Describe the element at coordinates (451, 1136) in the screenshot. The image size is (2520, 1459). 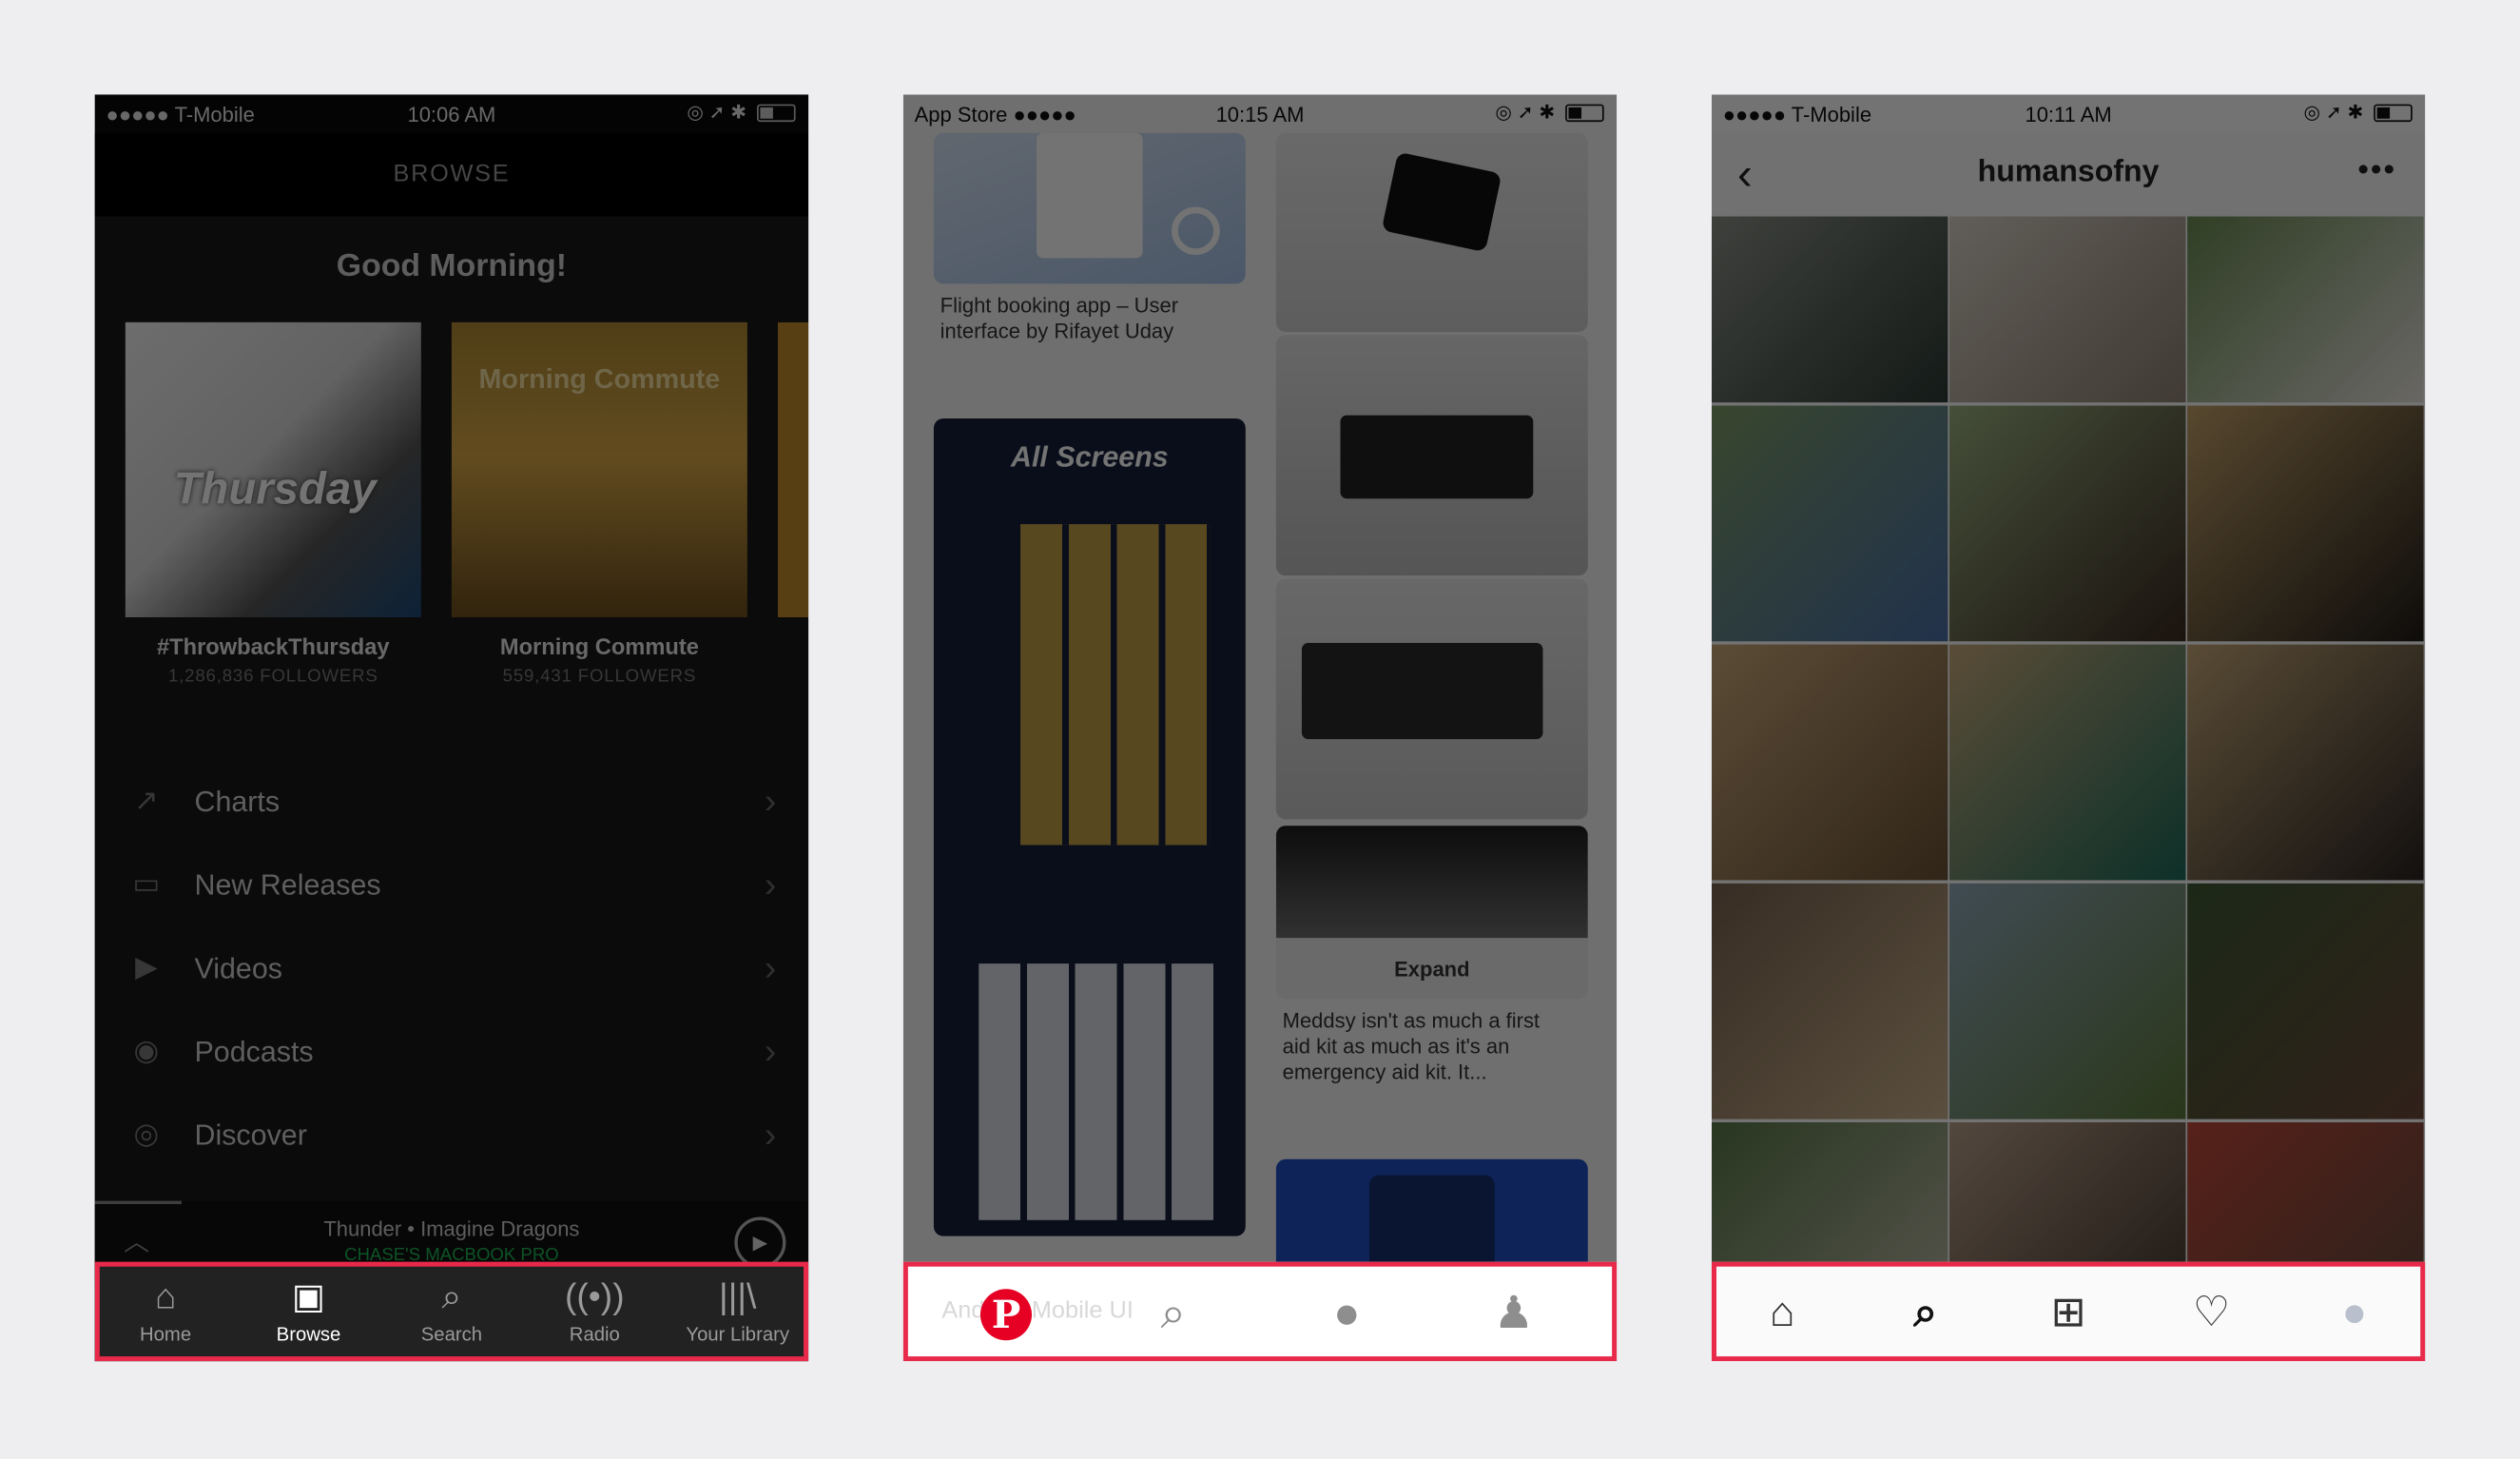
I see `list-item-discover: ◎ Discover ›` at that location.